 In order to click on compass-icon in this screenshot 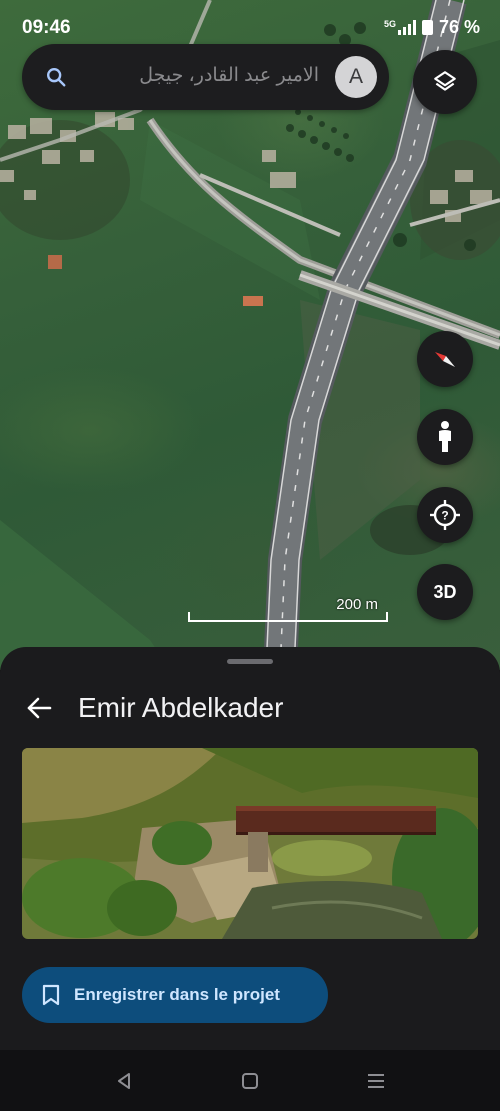, I will do `click(445, 359)`.